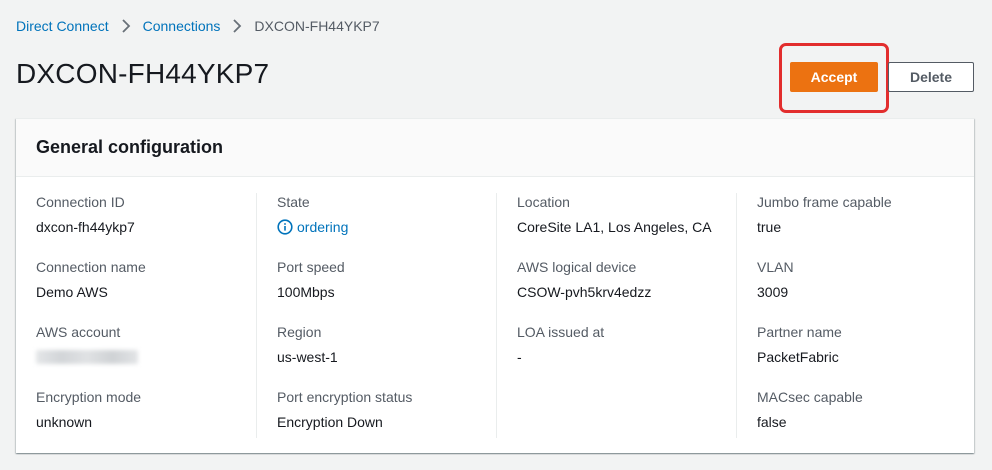  I want to click on breadcrumb-current: DXCON-FH44YKP7, so click(317, 26).